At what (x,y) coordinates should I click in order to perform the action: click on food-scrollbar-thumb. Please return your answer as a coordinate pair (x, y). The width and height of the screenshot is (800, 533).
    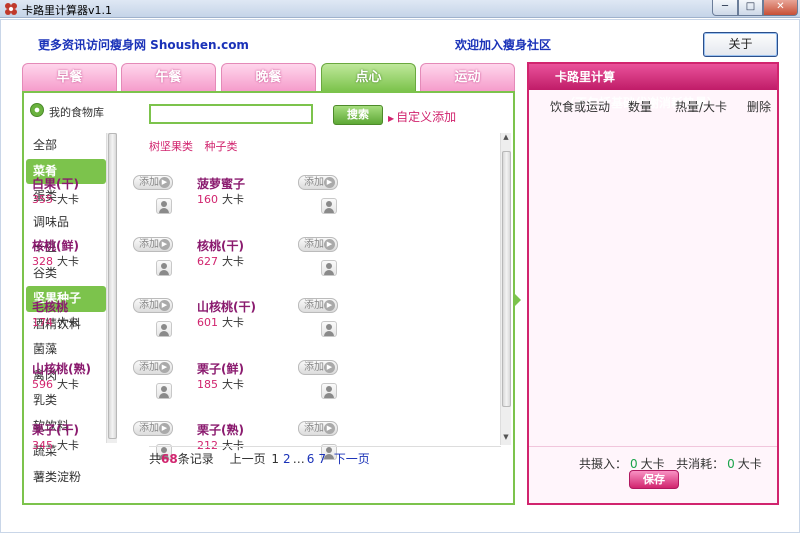
    Looking at the image, I should click on (506, 279).